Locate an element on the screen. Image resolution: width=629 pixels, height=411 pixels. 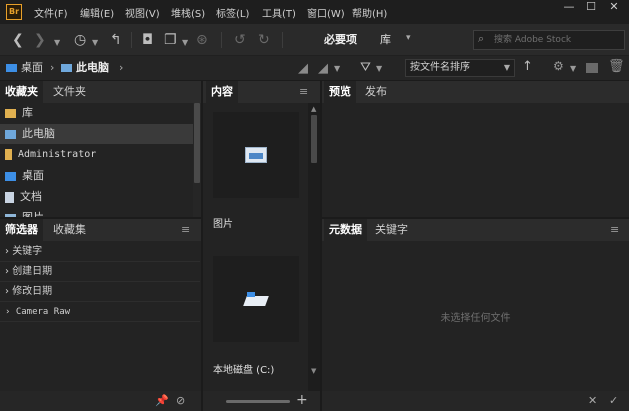
breadcrumb-desktop: 桌面 is located at coordinates (24, 68).